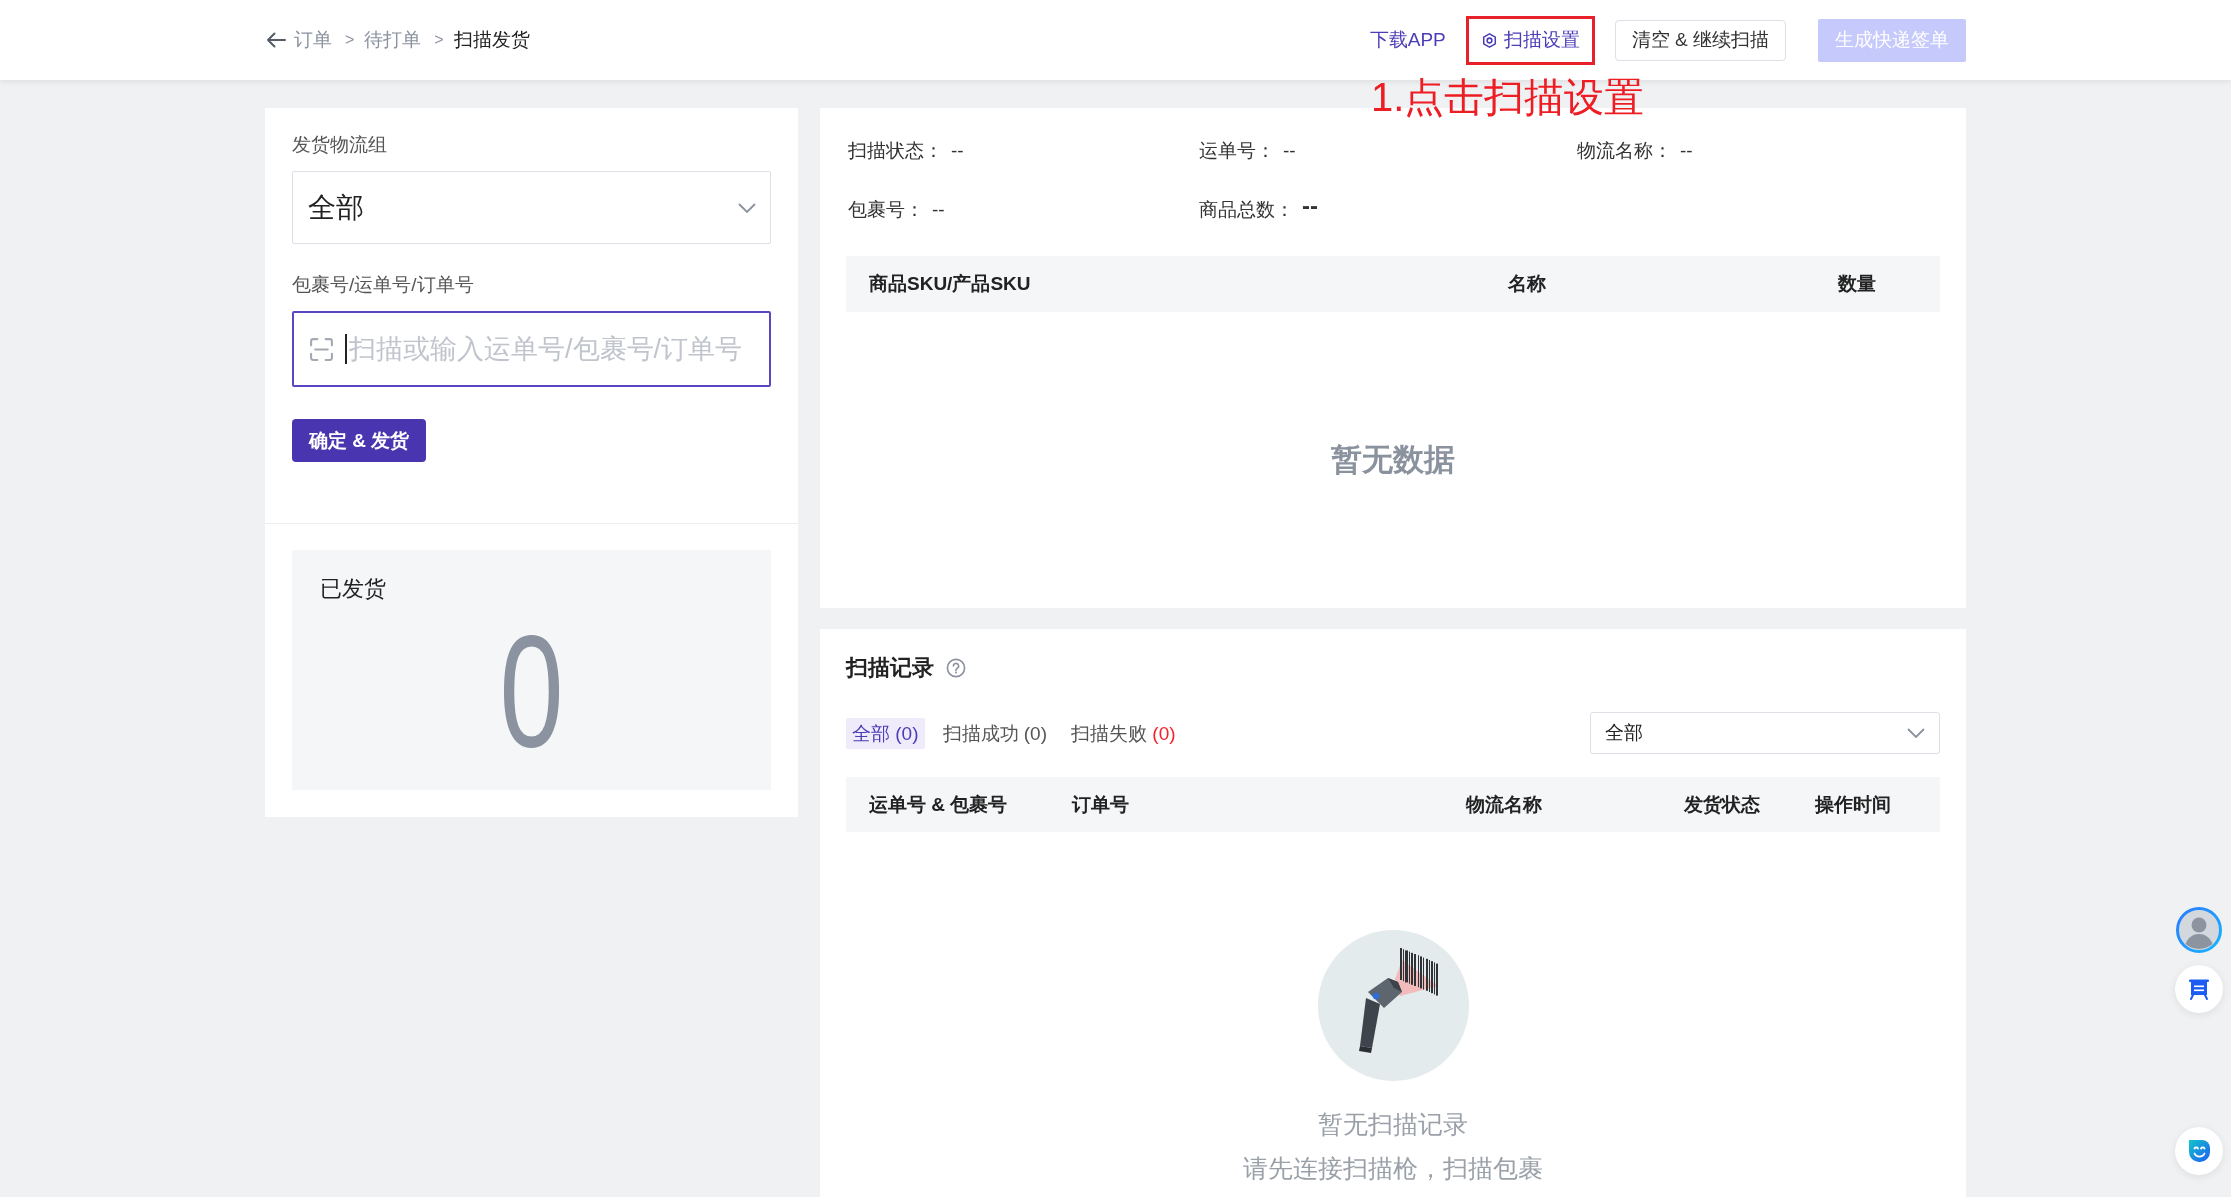 This screenshot has width=2231, height=1197. Describe the element at coordinates (1237, 151) in the screenshot. I see `info-label: 运单号：` at that location.